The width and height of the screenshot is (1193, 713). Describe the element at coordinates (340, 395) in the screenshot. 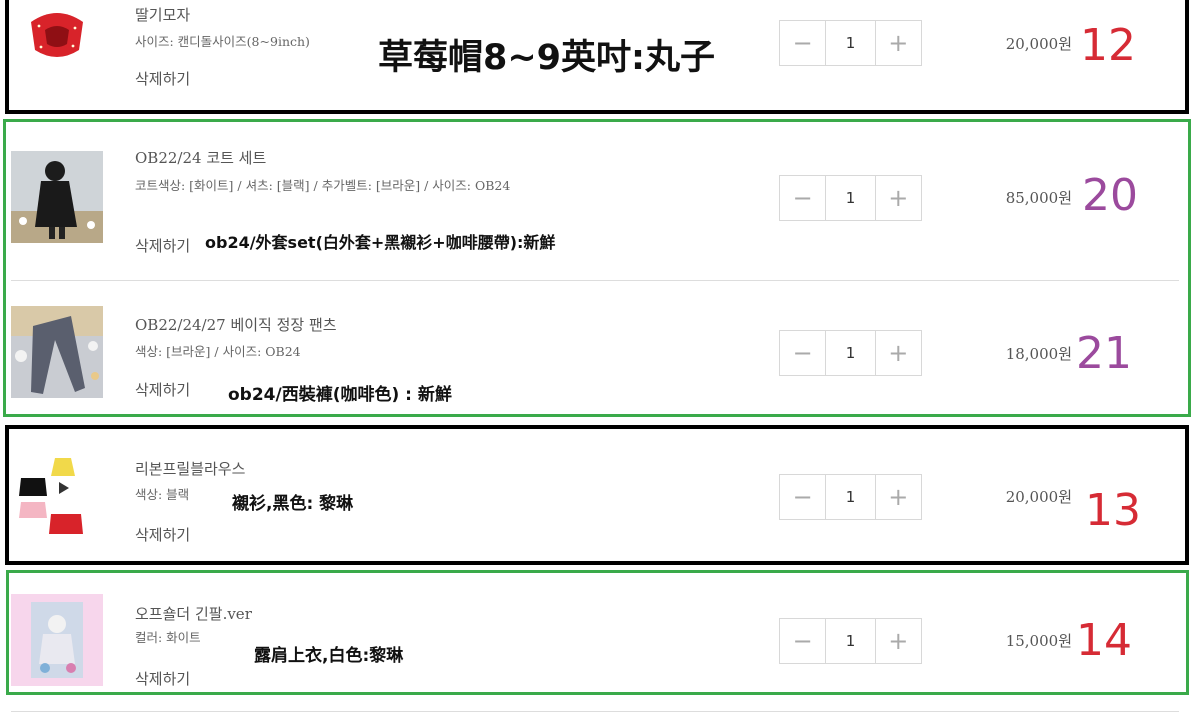

I see `handwritten-note: ob24/西裝褲(咖啡色) : 新鮮` at that location.